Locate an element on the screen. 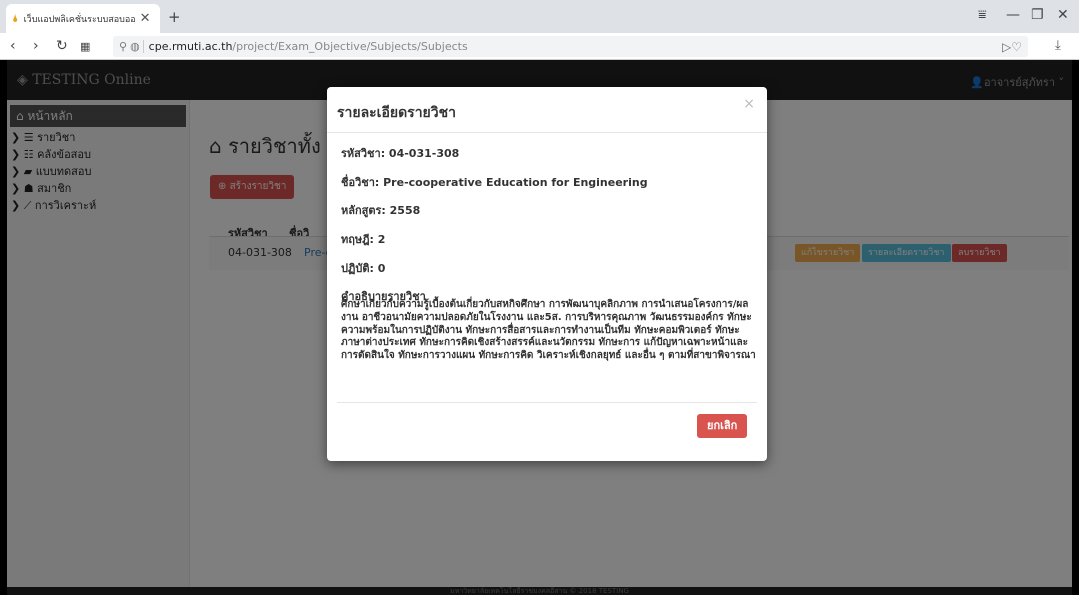 This screenshot has width=1079, height=595. close-window-icon: ✕ is located at coordinates (1063, 15).